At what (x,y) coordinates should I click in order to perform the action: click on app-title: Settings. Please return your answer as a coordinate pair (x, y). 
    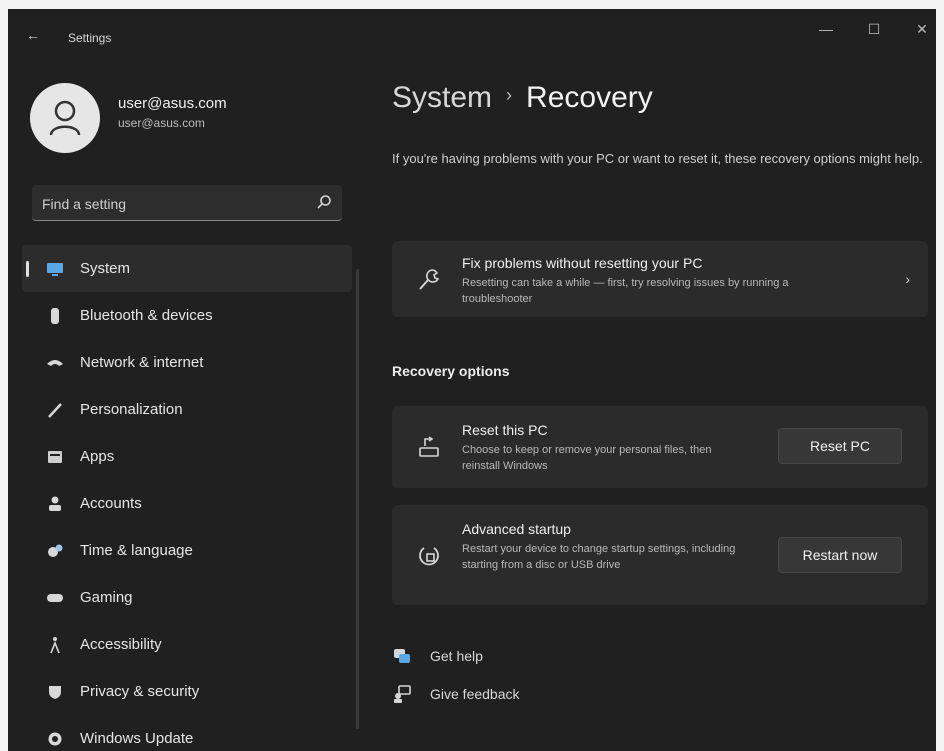
    Looking at the image, I should click on (90, 38).